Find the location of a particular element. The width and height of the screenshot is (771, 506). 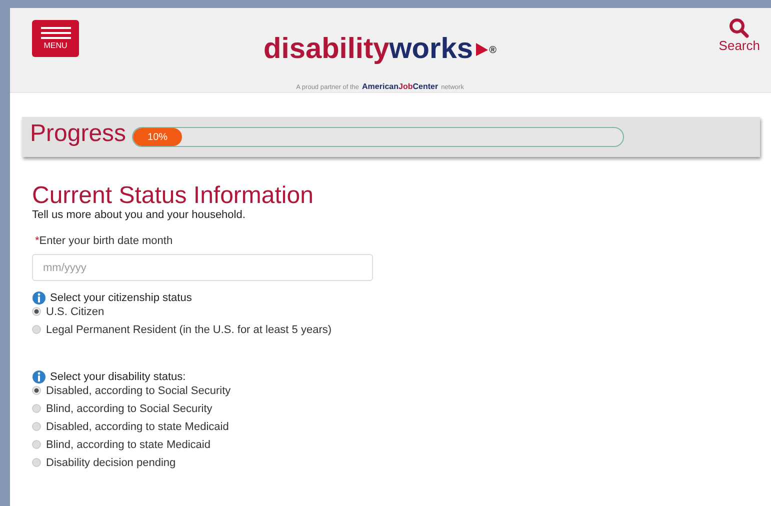

question-label: Select your disability status: is located at coordinates (118, 377).